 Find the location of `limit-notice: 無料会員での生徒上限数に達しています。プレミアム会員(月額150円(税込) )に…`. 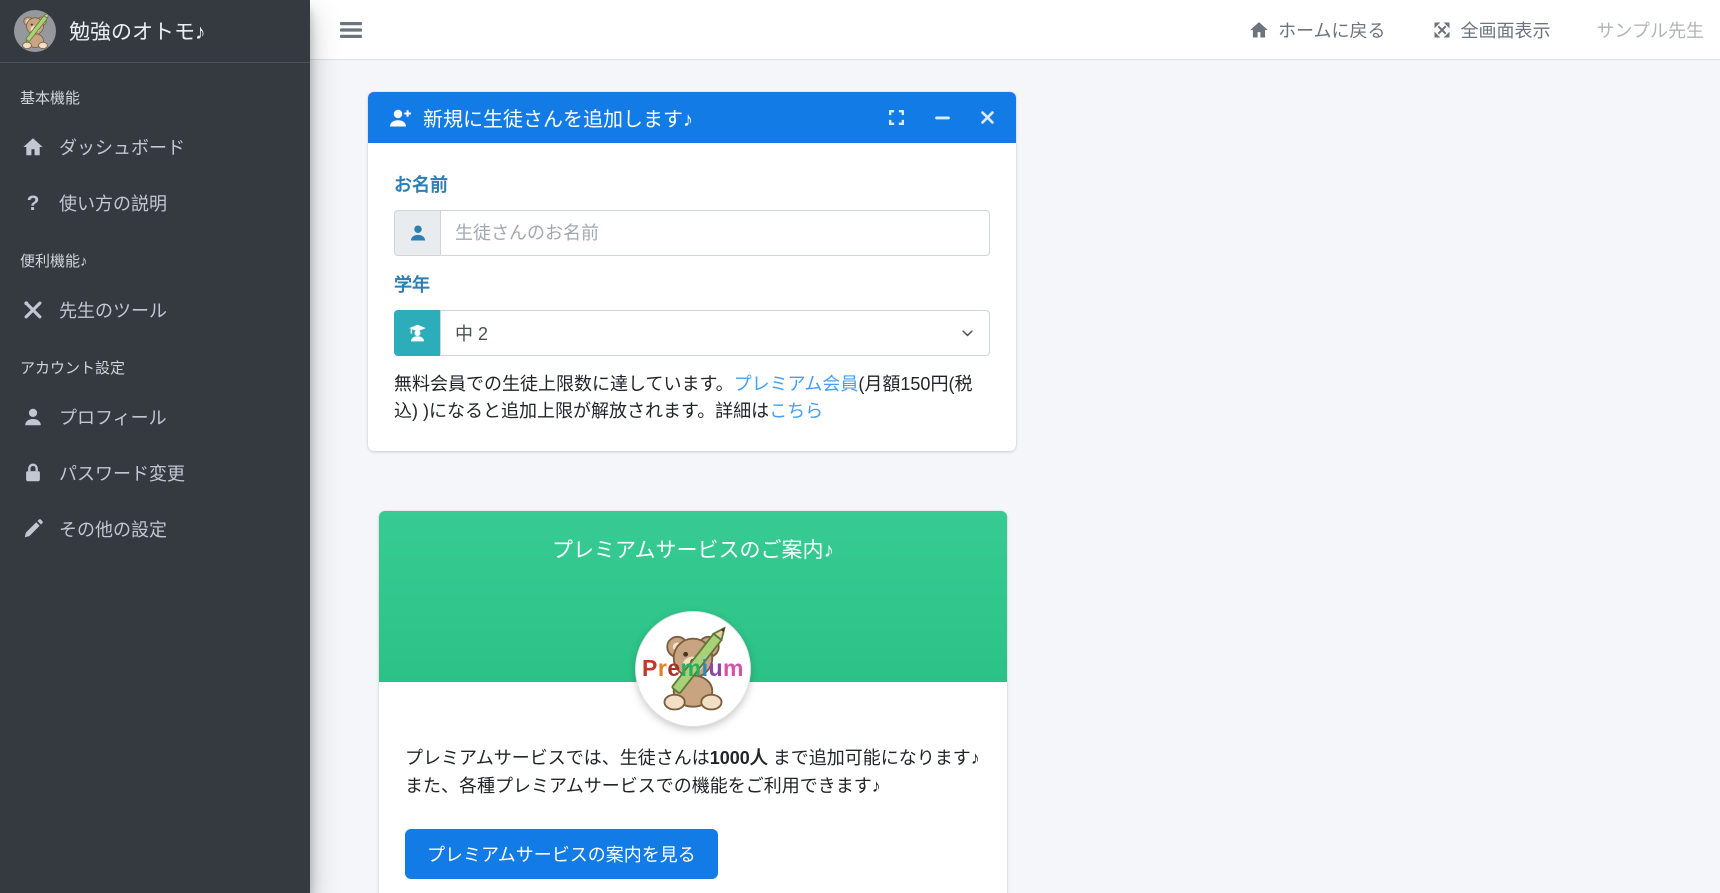

limit-notice: 無料会員での生徒上限数に達しています。プレミアム会員(月額150円(税込) )に… is located at coordinates (683, 397).